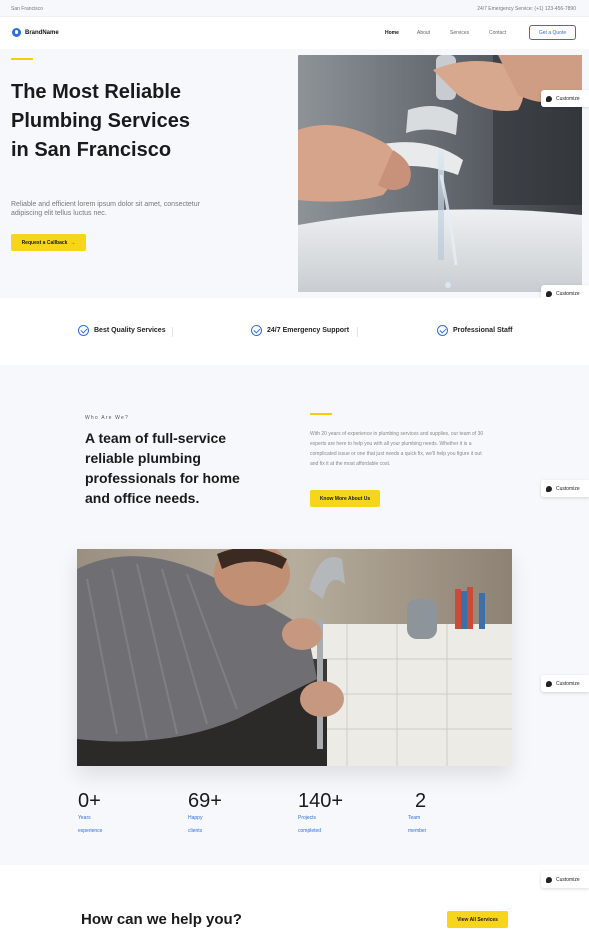 The image size is (589, 942). I want to click on stat-label-line1: Happy, so click(195, 818).